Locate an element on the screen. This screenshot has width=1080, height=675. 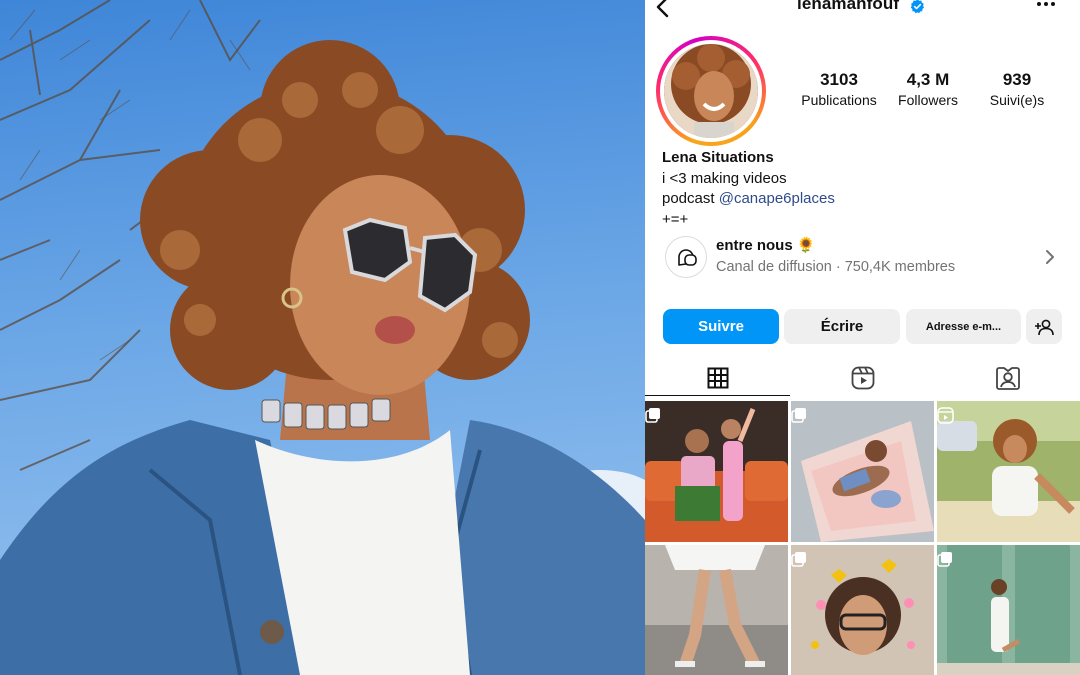
stat-posts-count: 3103 is located at coordinates (839, 79).